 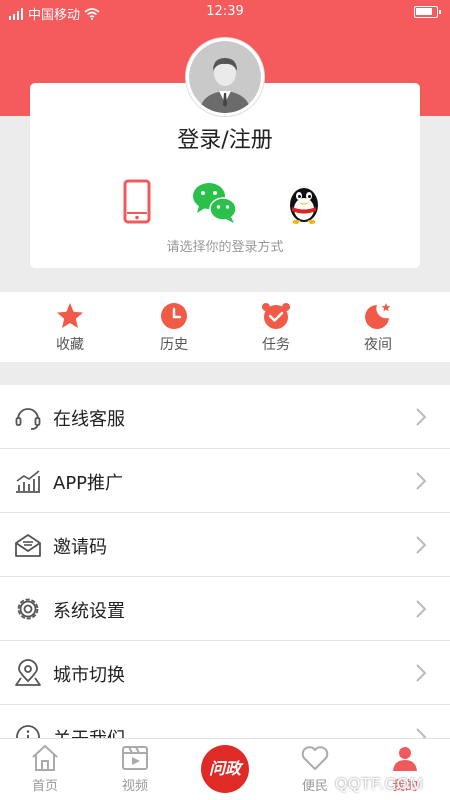 I want to click on alarm-icon, so click(x=276, y=316).